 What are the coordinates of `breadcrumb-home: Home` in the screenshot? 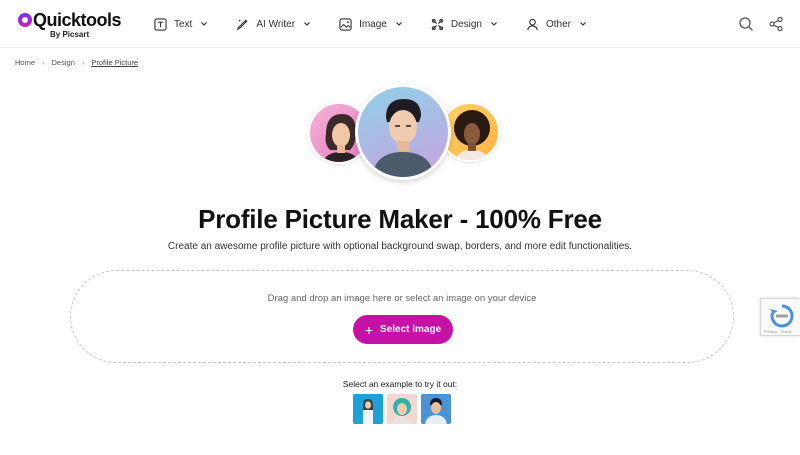 It's located at (25, 62).